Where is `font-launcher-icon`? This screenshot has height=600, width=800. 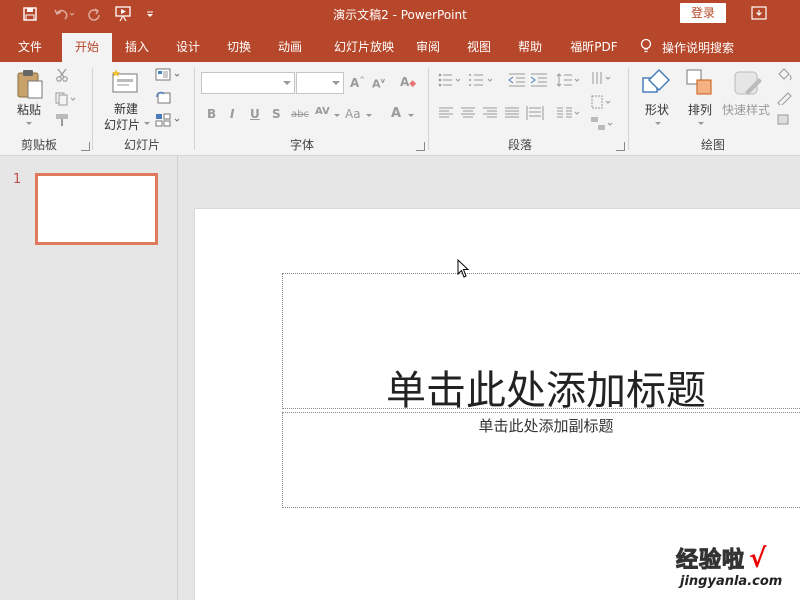
font-launcher-icon is located at coordinates (420, 146).